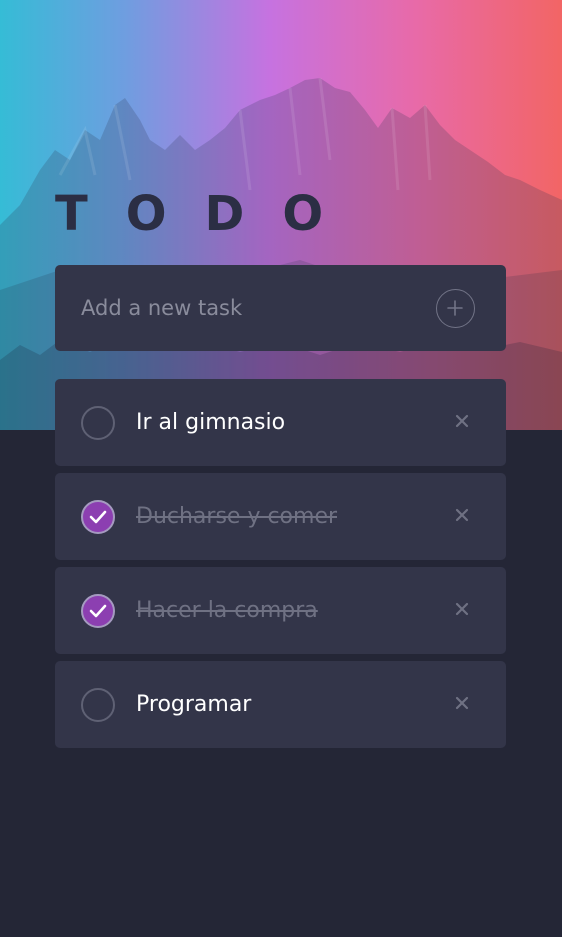  I want to click on task-item: Ducharse y comer, so click(280, 516).